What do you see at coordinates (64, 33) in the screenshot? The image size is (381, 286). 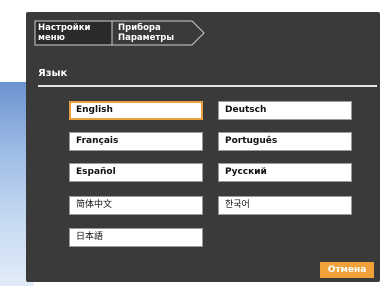 I see `breadcrumb-item-menu-settings: Настройки меню` at bounding box center [64, 33].